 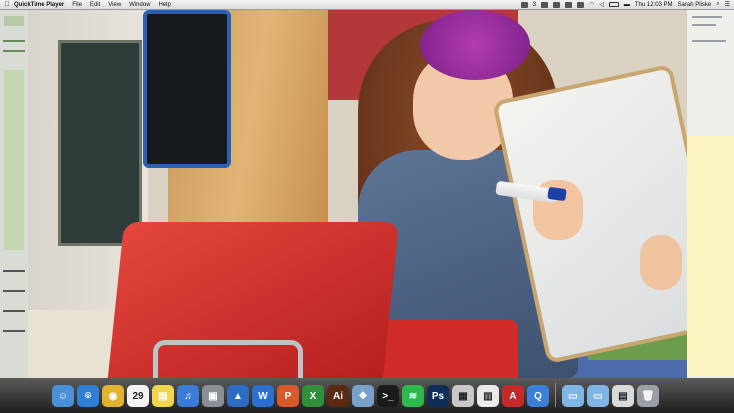 I want to click on volume-icon: ◁, so click(x=601, y=4).